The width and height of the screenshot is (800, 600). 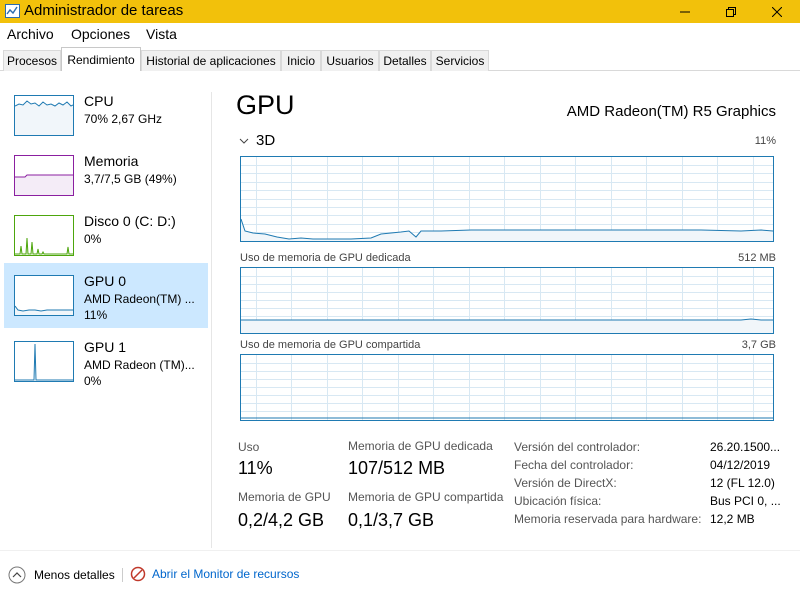 What do you see at coordinates (122, 575) in the screenshot?
I see `bottom-divider` at bounding box center [122, 575].